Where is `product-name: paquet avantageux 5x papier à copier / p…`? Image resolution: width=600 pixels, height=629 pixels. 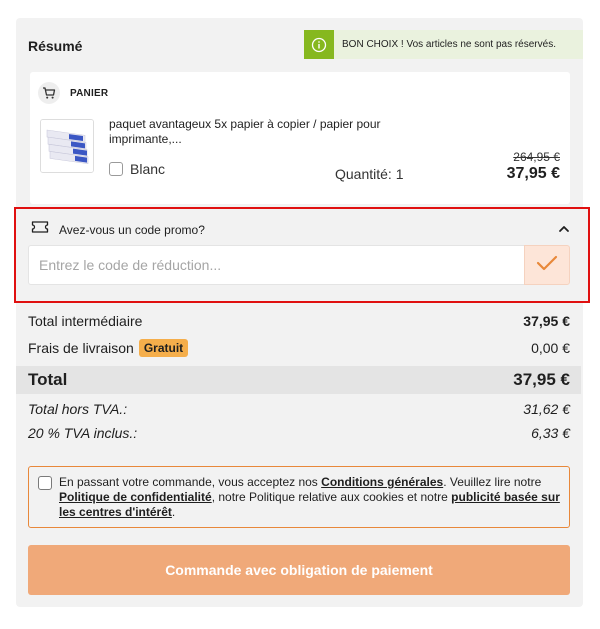
product-name: paquet avantageux 5x papier à copier / p… is located at coordinates (269, 132).